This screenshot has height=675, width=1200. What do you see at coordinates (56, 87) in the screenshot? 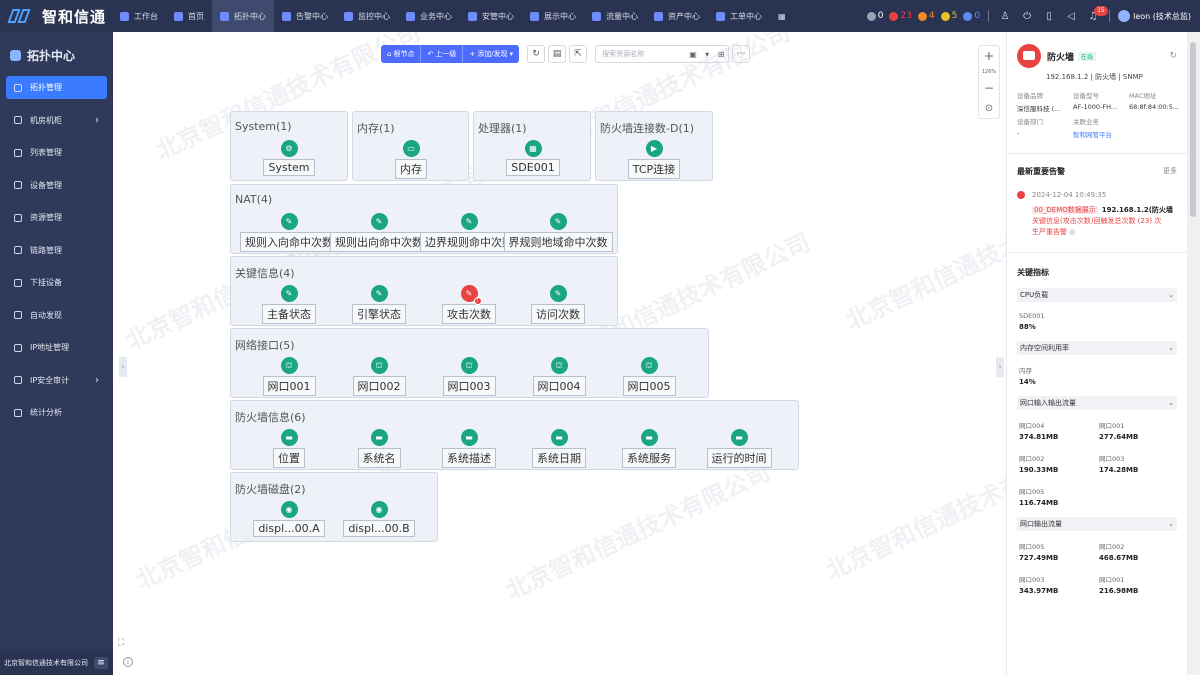
I see `sidebar-item: 拓扑管理` at bounding box center [56, 87].